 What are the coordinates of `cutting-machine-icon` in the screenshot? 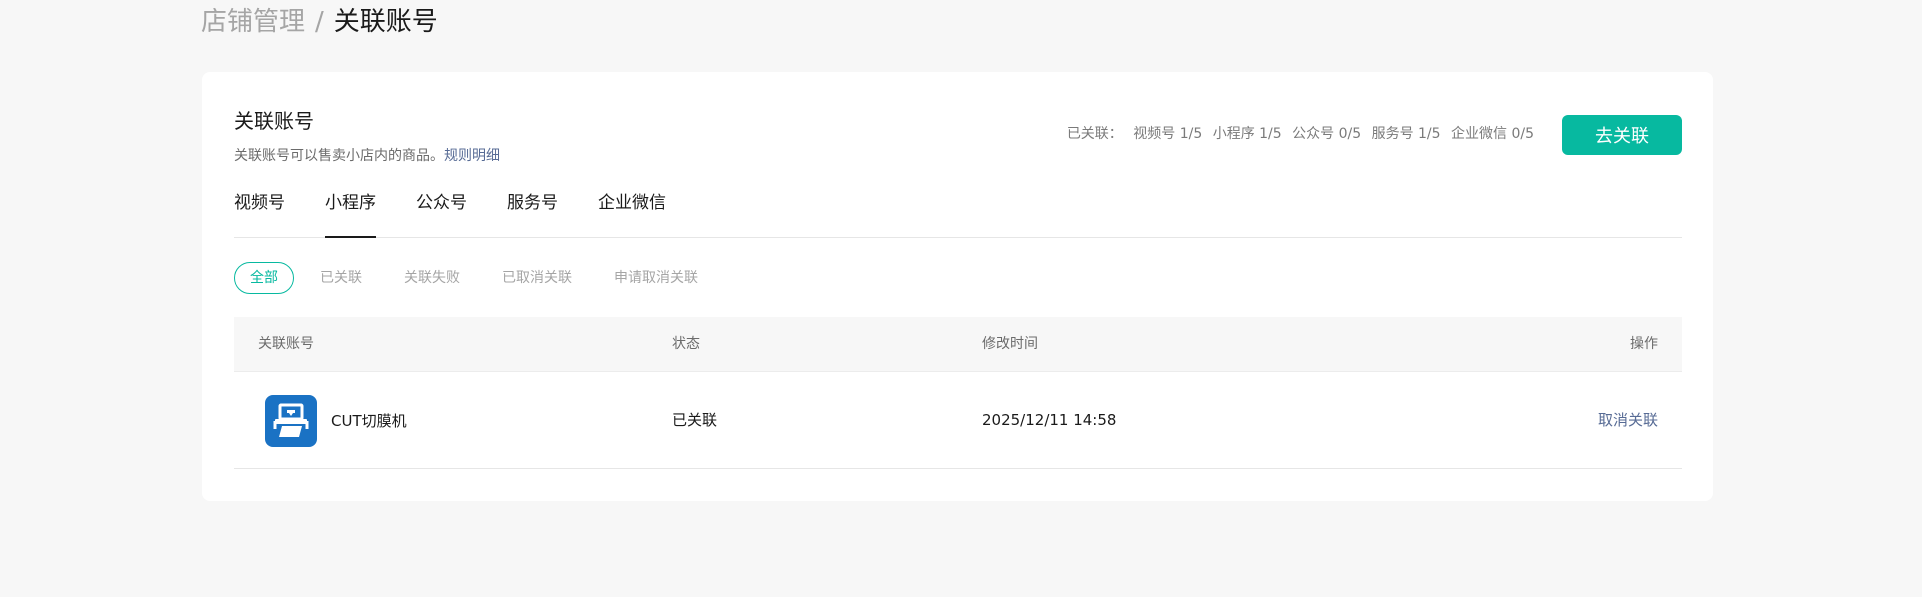 It's located at (291, 420).